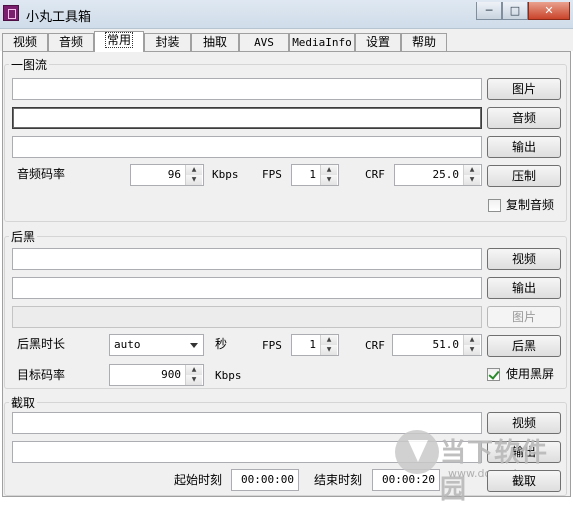  Describe the element at coordinates (530, 205) in the screenshot. I see `copy-audio-label: 复制音频` at that location.